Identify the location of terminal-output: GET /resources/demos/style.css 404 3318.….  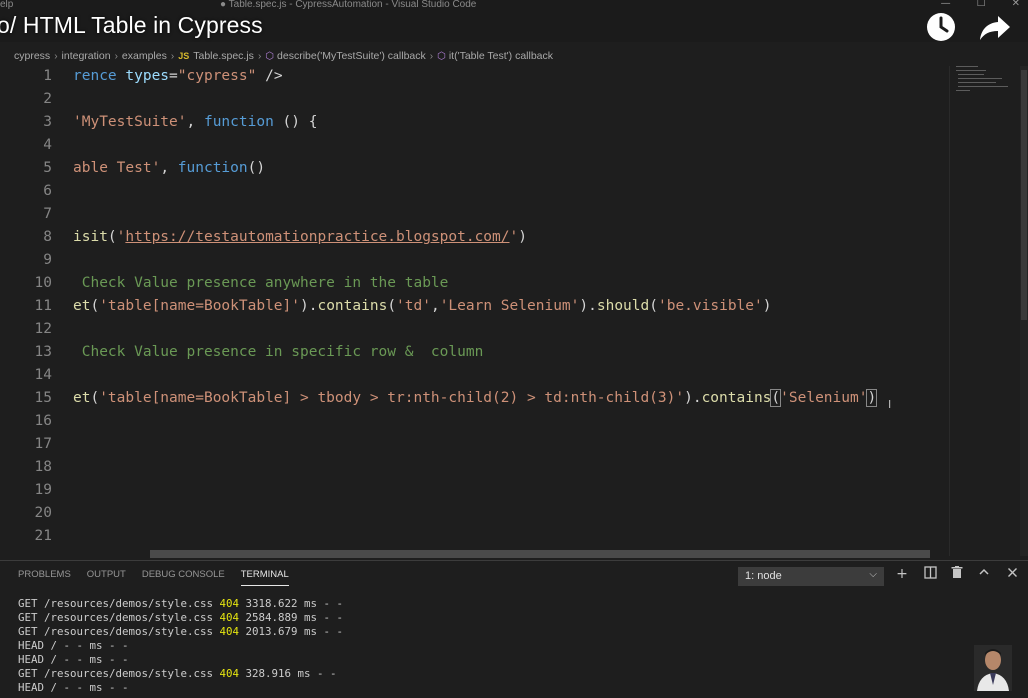
(180, 646).